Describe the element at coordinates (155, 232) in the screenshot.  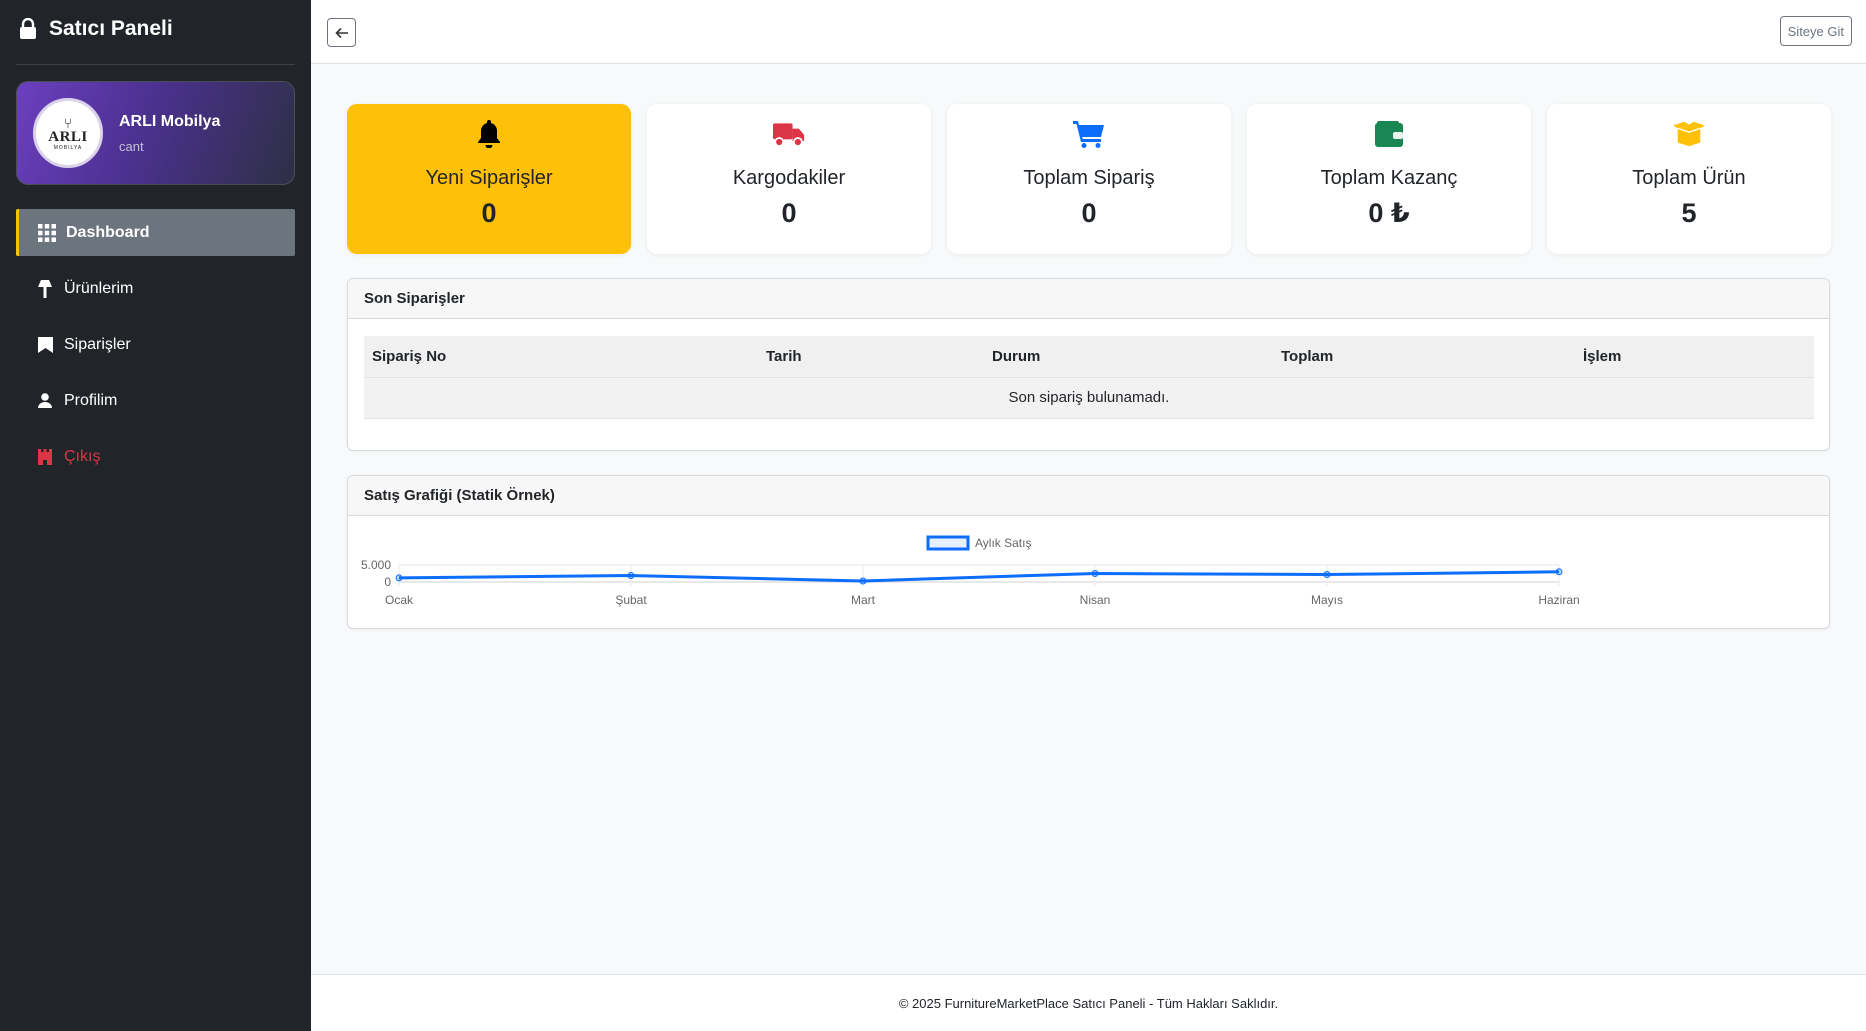
I see `sidebar-item-dashboard: Dashboard` at that location.